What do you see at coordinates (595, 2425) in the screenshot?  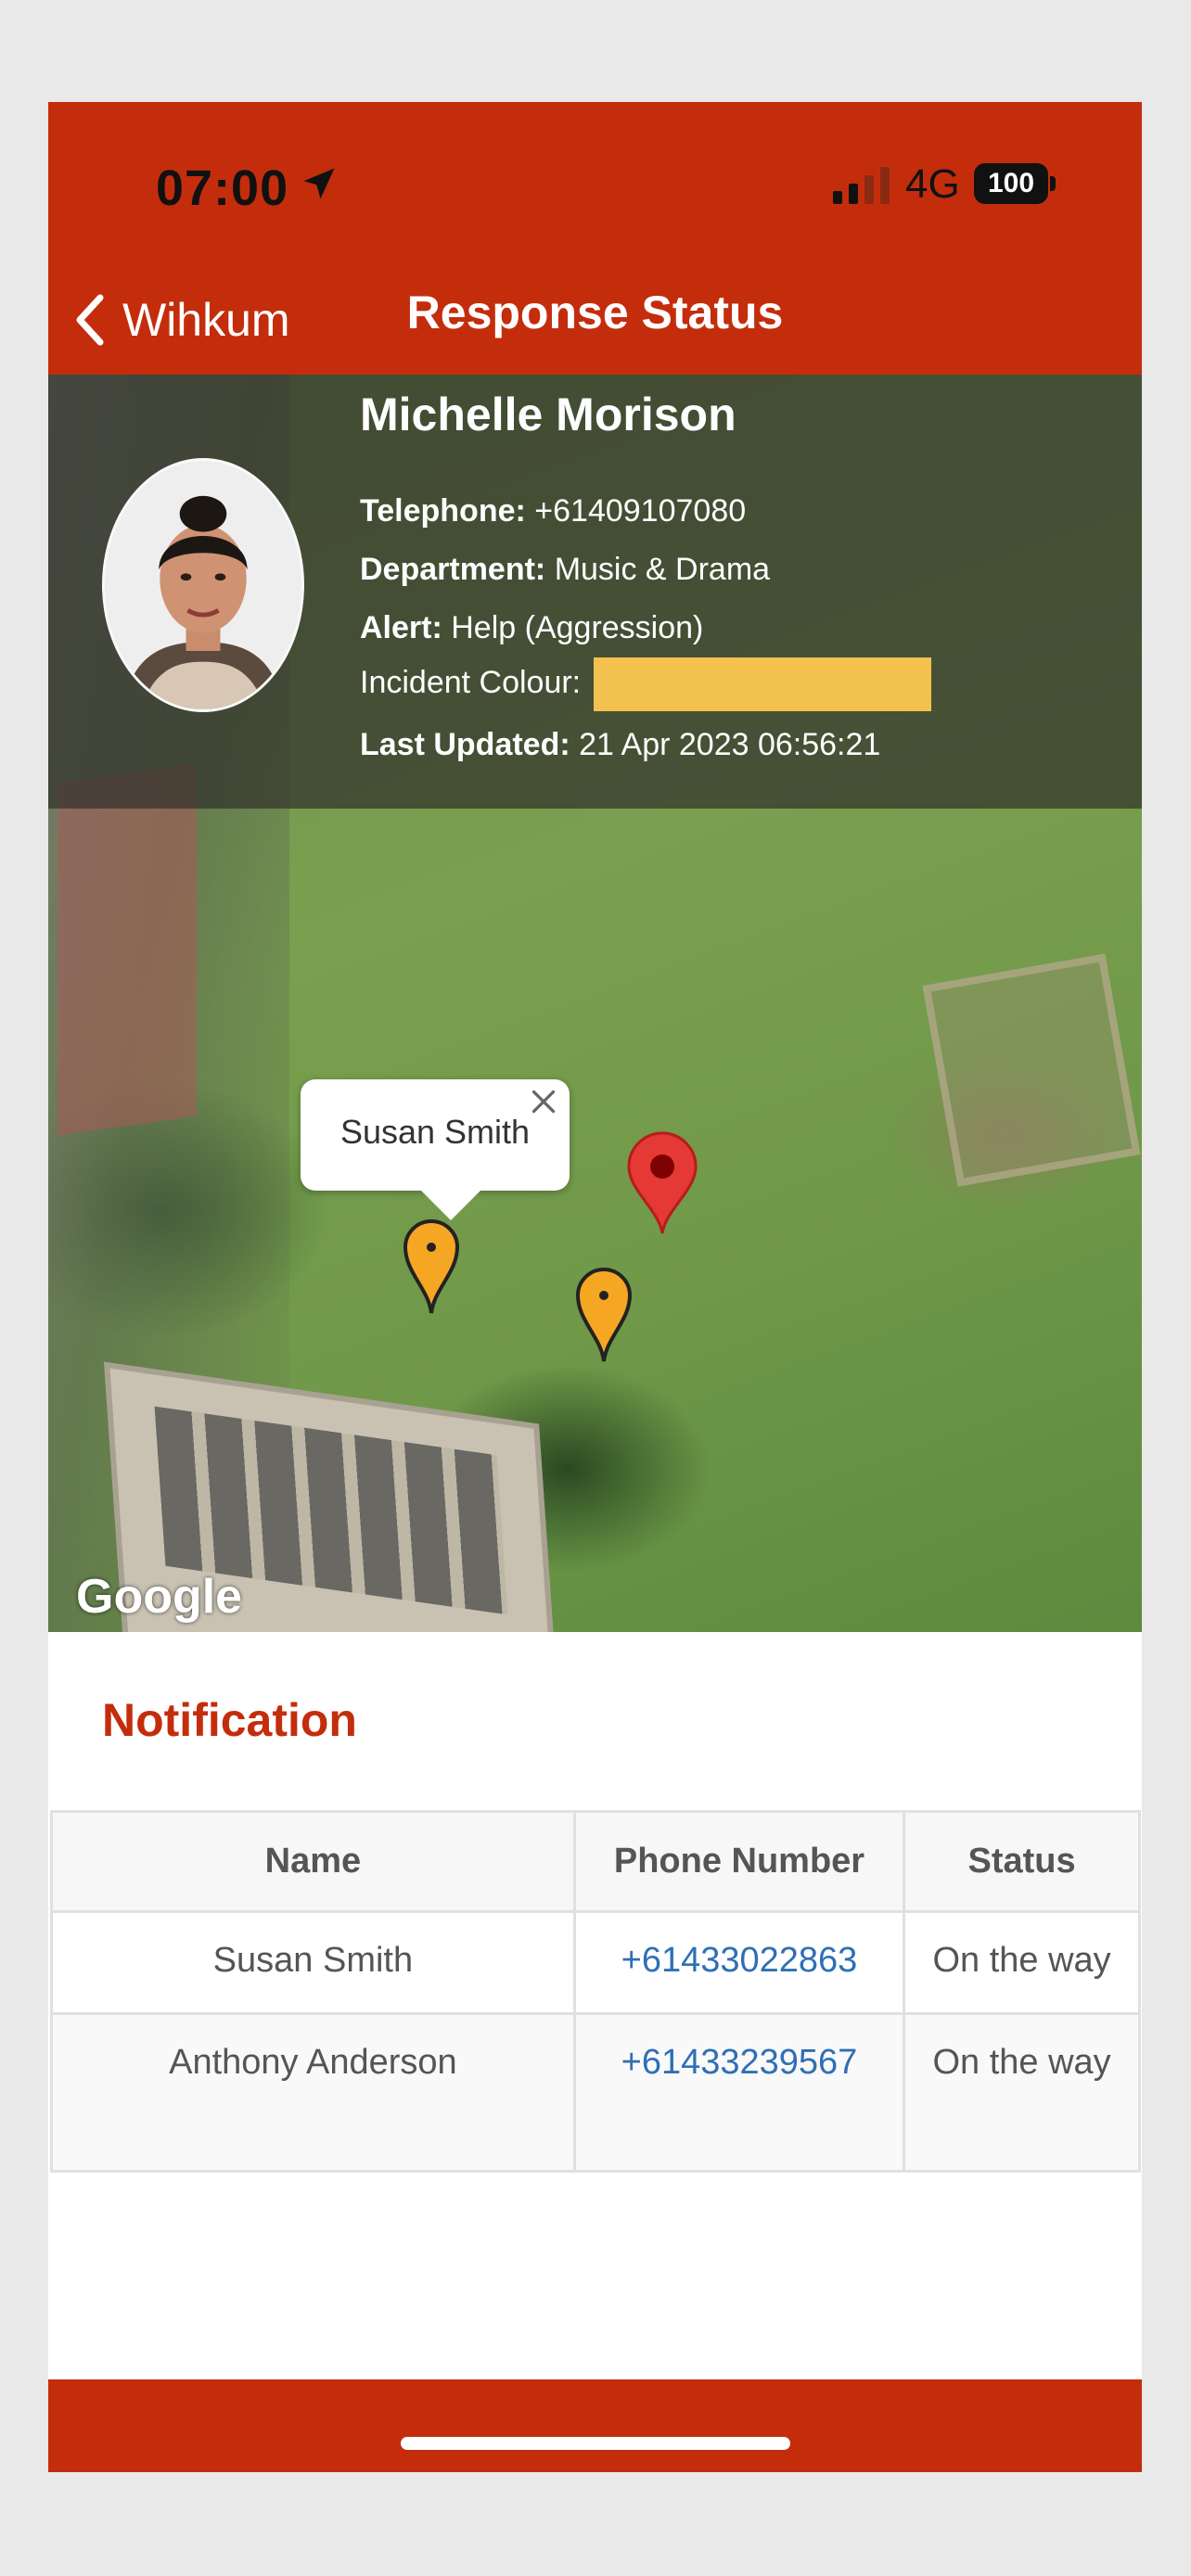 I see `bottom-bar` at bounding box center [595, 2425].